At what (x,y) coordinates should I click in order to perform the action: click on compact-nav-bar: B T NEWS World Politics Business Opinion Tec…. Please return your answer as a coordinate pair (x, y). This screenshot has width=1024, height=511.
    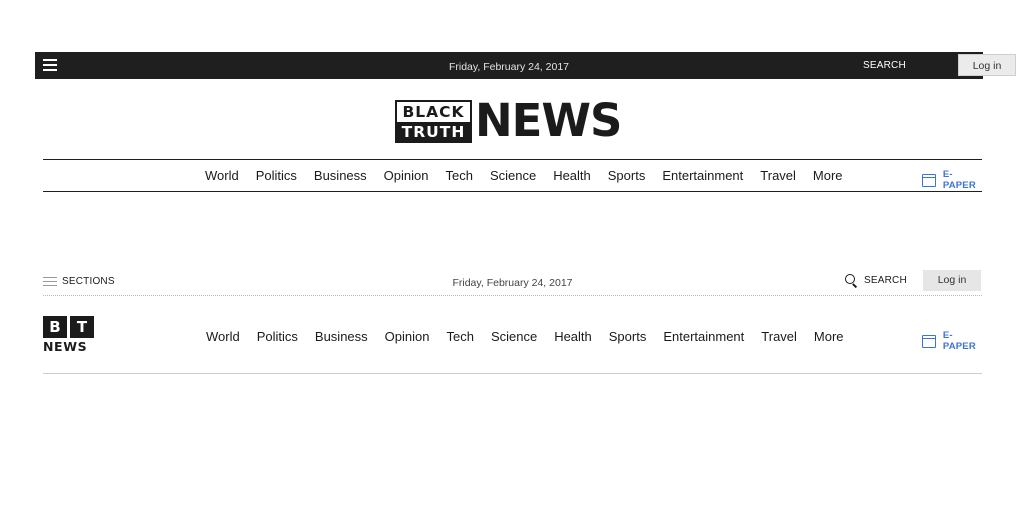
    Looking at the image, I should click on (512, 337).